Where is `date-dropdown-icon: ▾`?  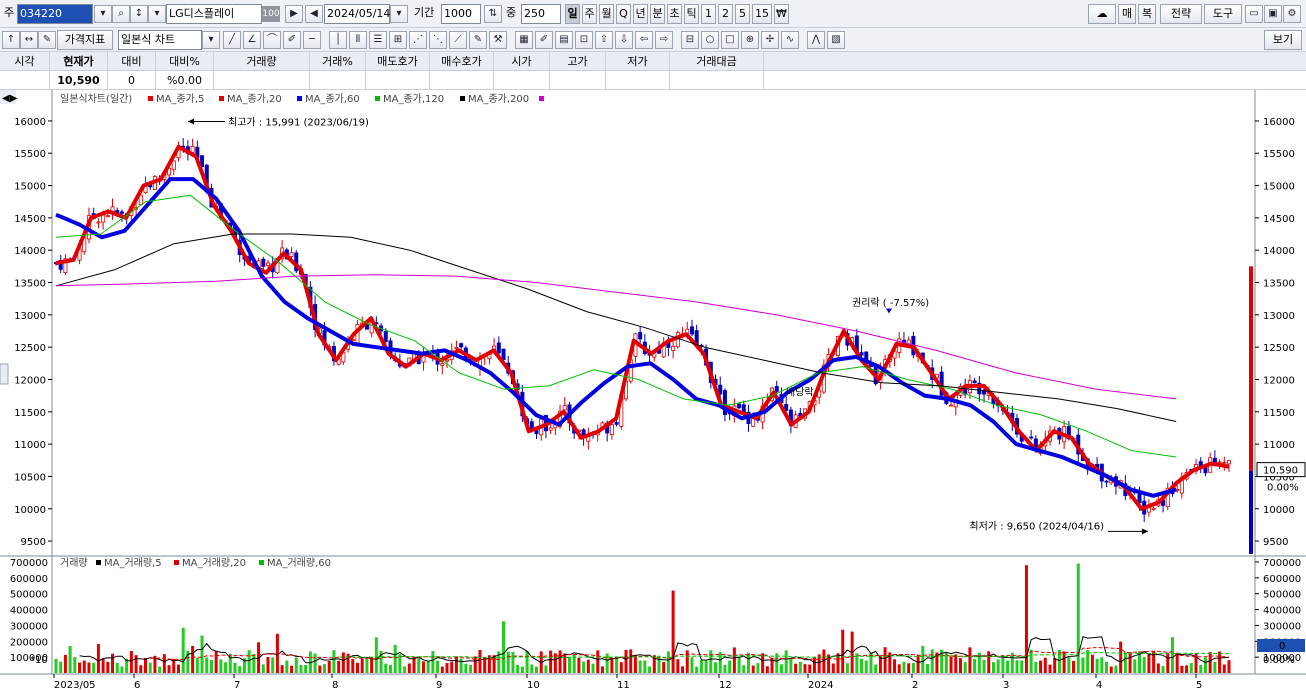 date-dropdown-icon: ▾ is located at coordinates (399, 14).